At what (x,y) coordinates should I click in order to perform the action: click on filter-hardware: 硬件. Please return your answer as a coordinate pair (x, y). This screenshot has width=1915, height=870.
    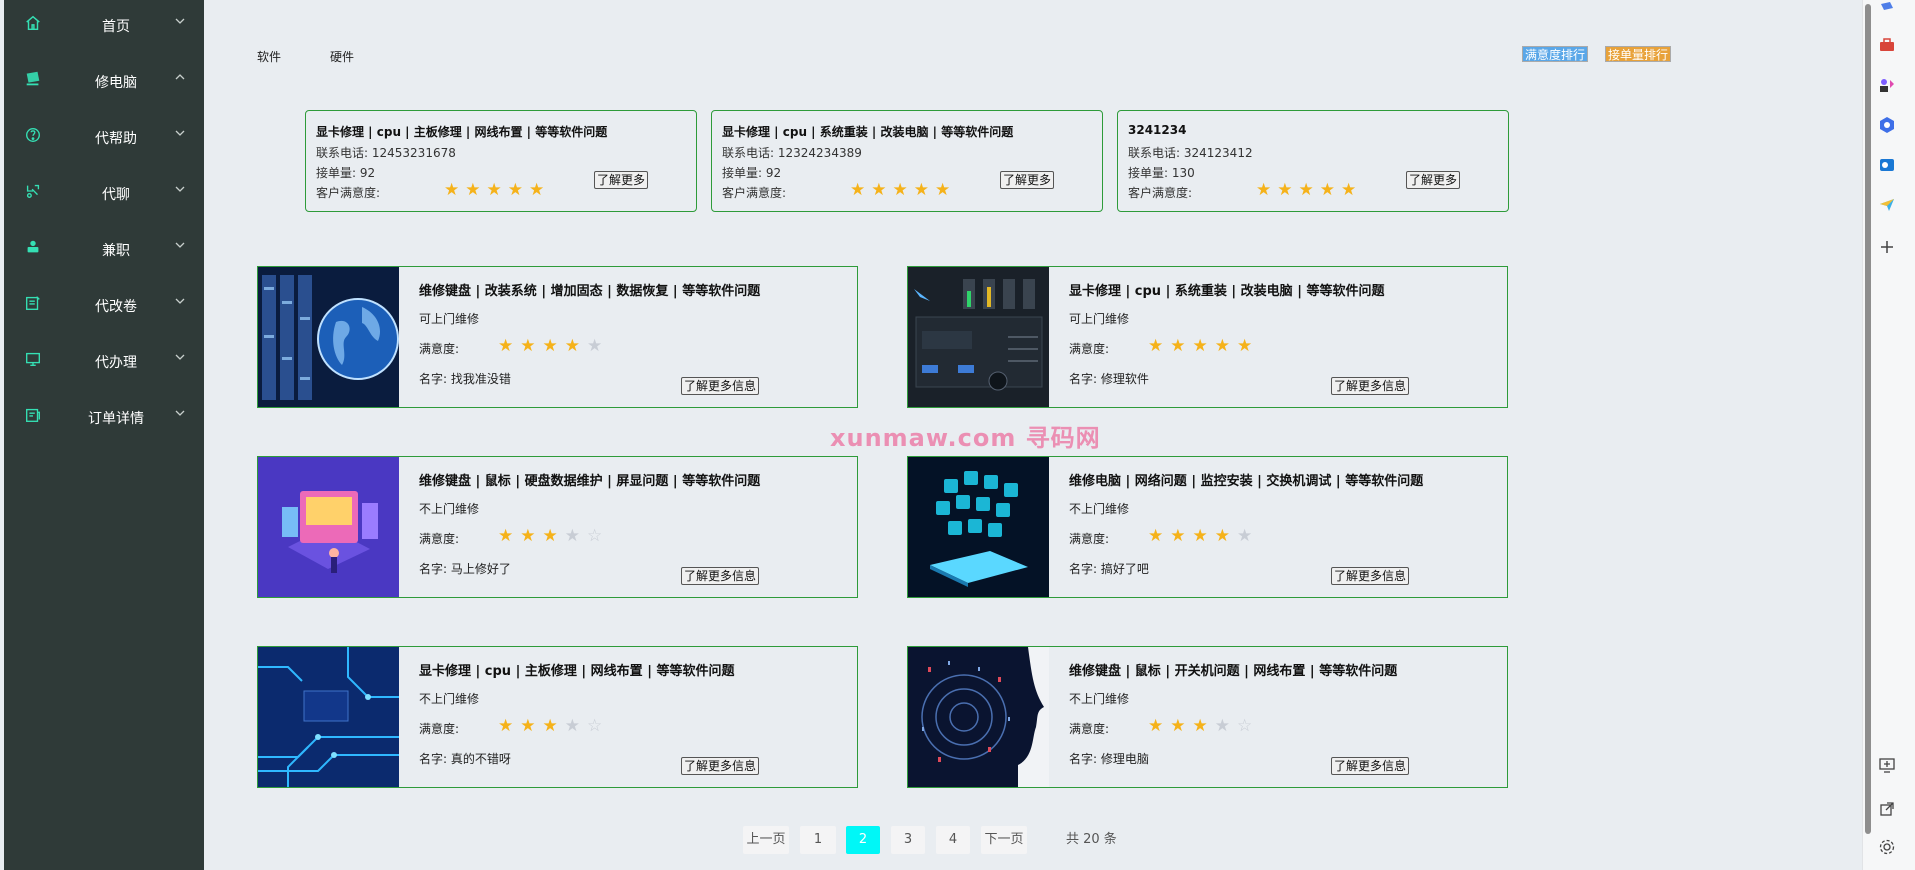
    Looking at the image, I should click on (342, 56).